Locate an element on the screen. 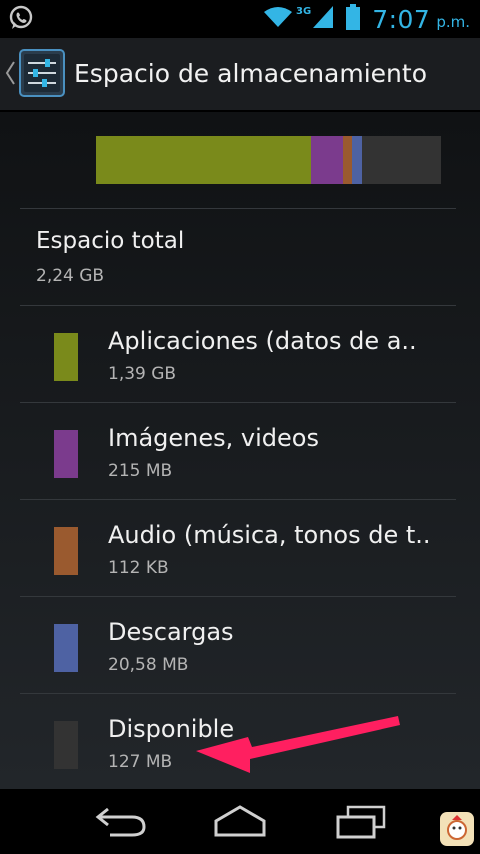  navigation-bar is located at coordinates (240, 821).